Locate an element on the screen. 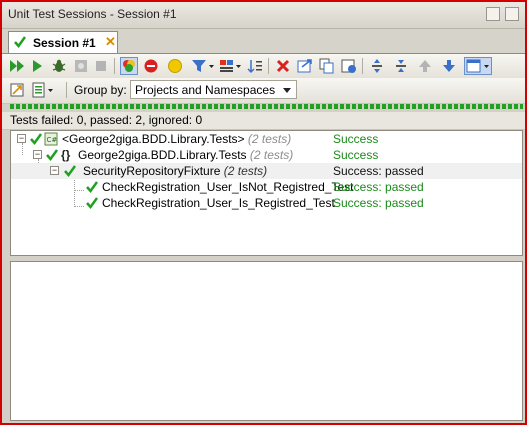  test-summary: Tests failed: 0, passed: 2, ignored: 0 is located at coordinates (106, 120).